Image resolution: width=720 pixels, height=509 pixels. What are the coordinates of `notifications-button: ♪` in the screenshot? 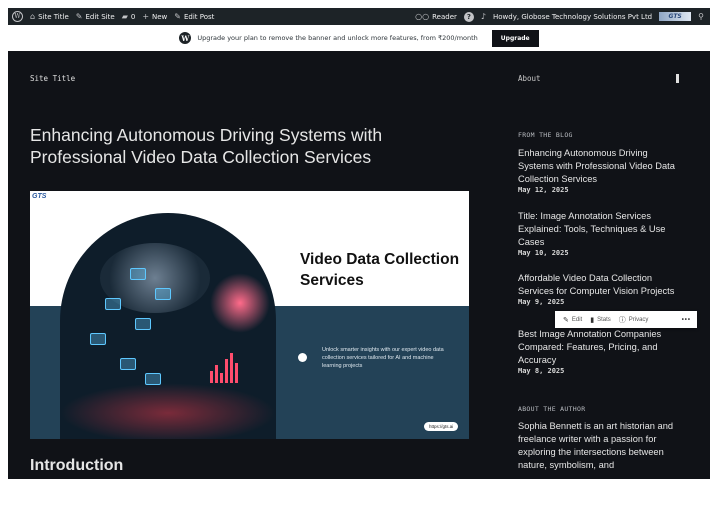 It's located at (483, 16).